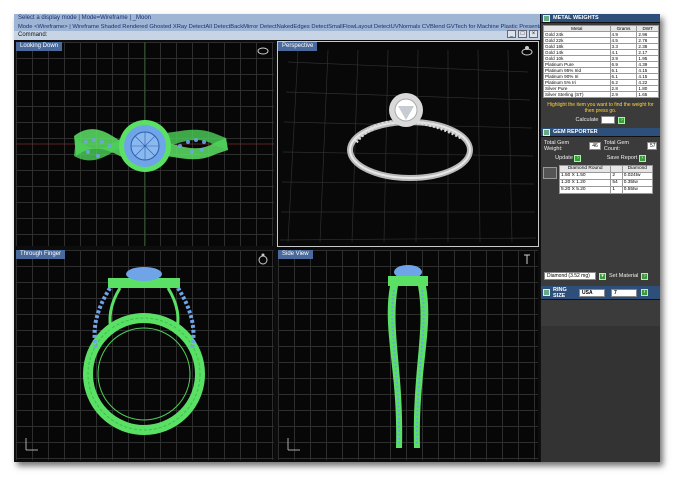 The height and width of the screenshot is (477, 676). Describe the element at coordinates (652, 146) in the screenshot. I see `total-count-field: 57` at that location.